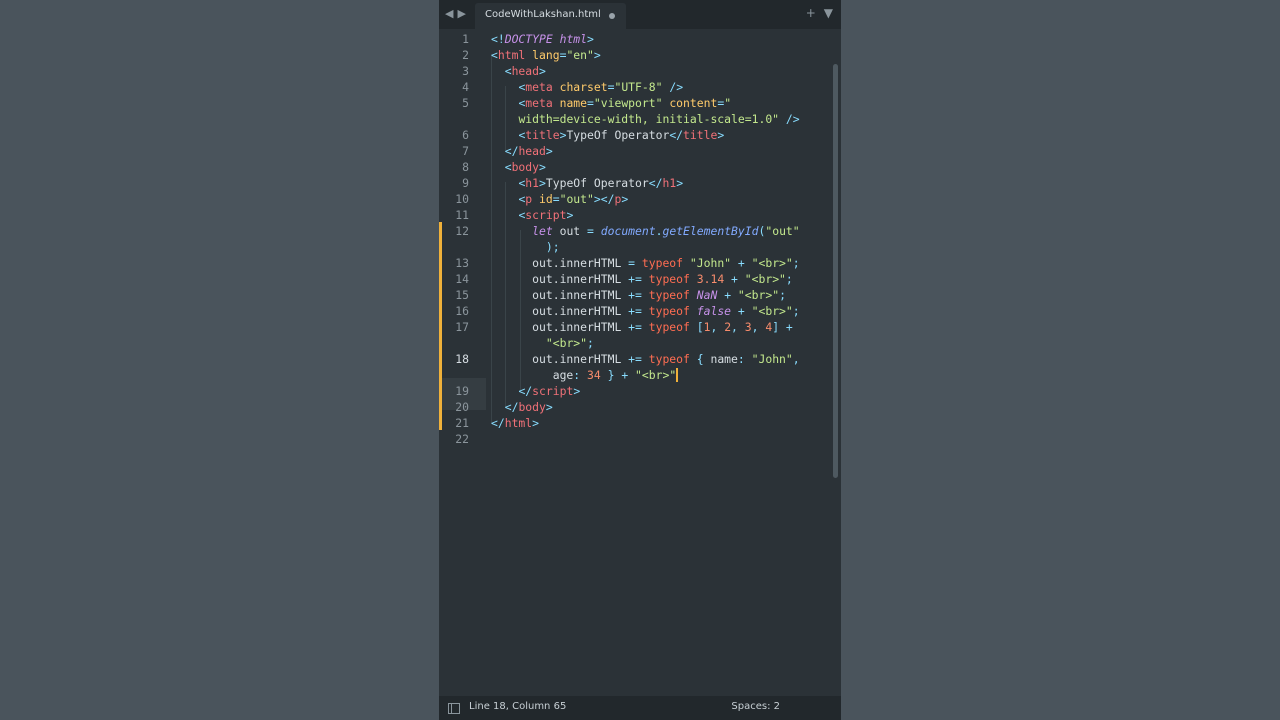 Image resolution: width=1280 pixels, height=720 pixels. Describe the element at coordinates (465, 55) in the screenshot. I see `line-number: 2` at that location.